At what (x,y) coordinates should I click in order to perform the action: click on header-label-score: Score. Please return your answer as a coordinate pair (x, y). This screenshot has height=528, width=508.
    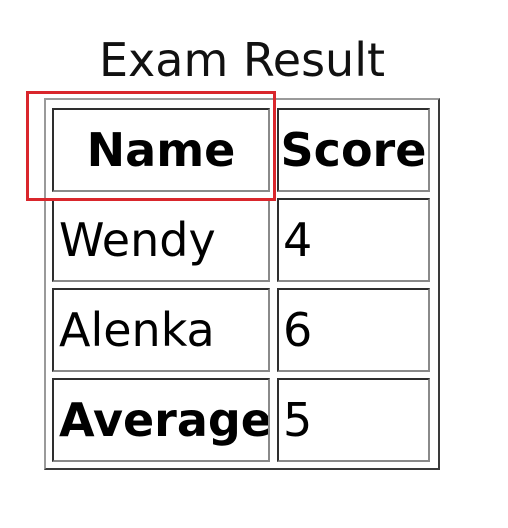
    Looking at the image, I should click on (353, 150).